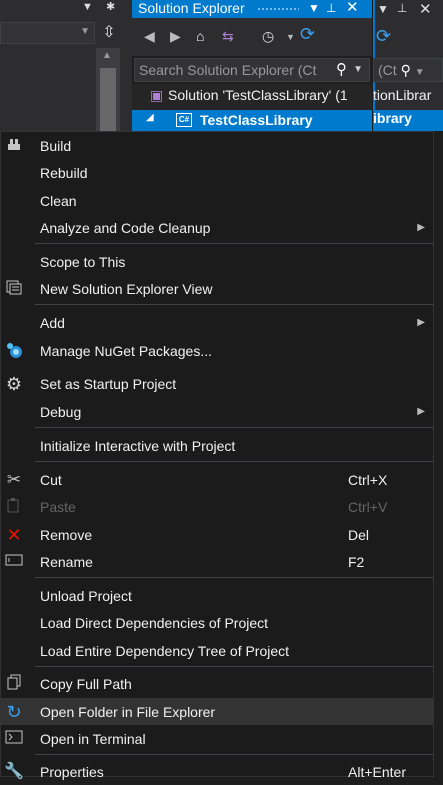  I want to click on menu-item-new-view: New Solution Explorer View, so click(217, 288).